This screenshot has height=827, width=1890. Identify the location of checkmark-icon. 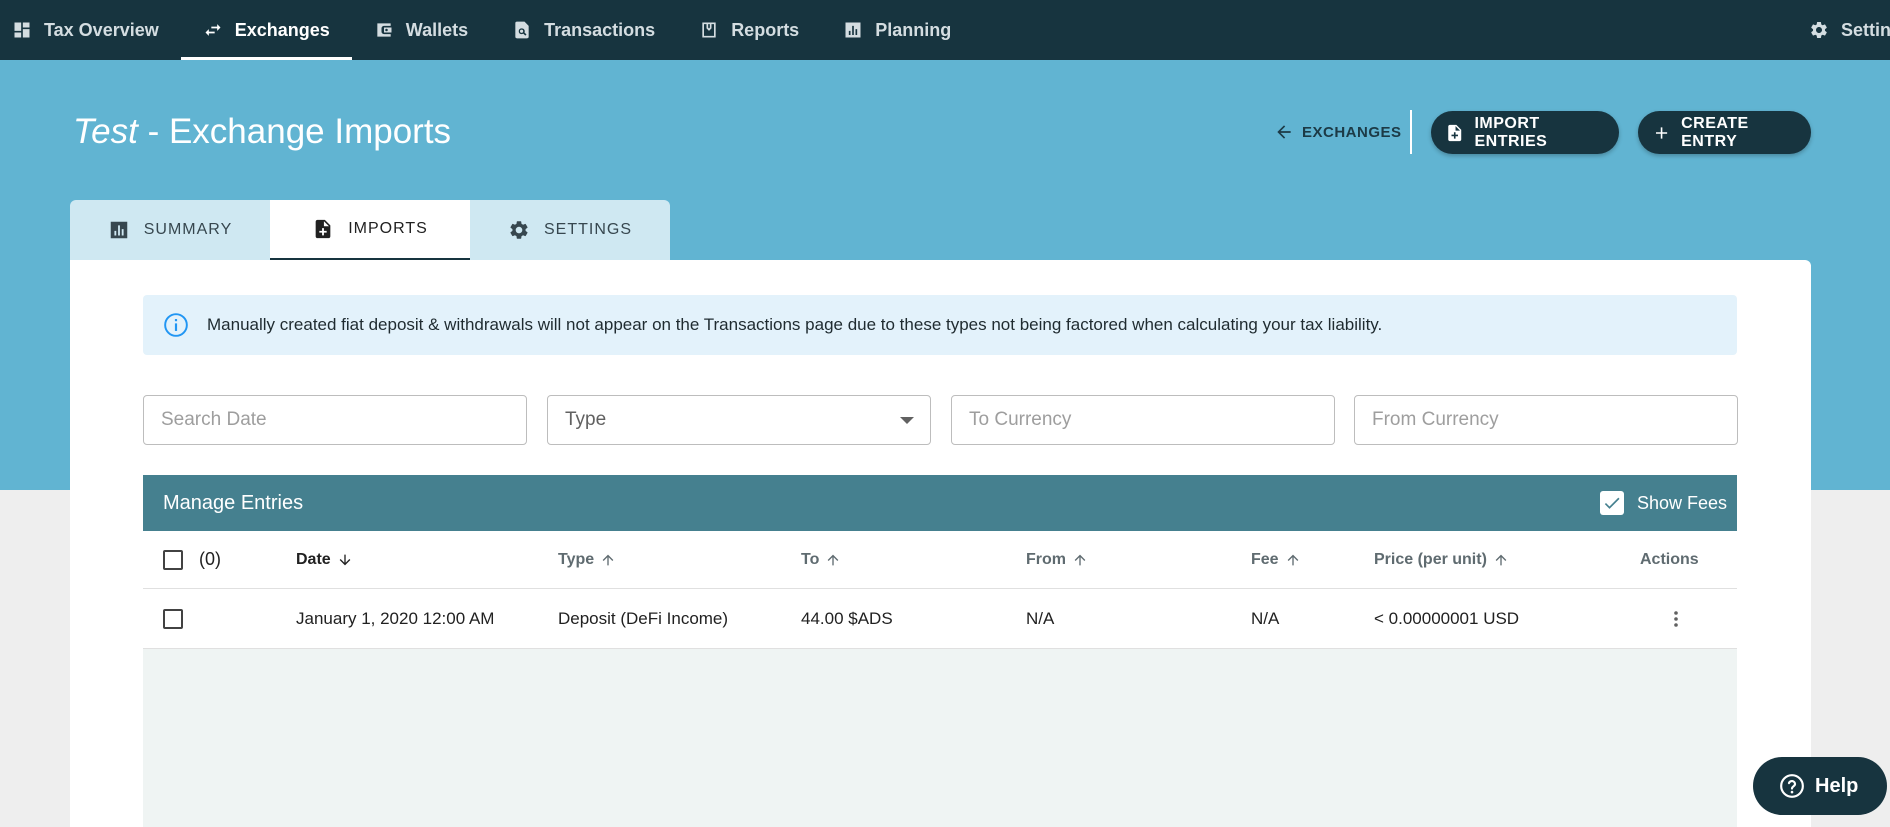
(1612, 503).